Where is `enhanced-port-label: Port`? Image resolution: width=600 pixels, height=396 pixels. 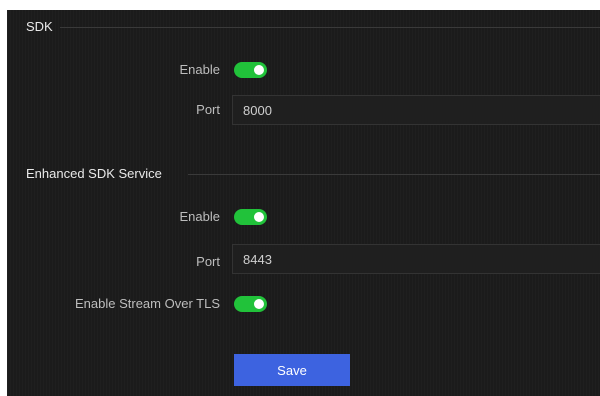
enhanced-port-label: Port is located at coordinates (208, 261).